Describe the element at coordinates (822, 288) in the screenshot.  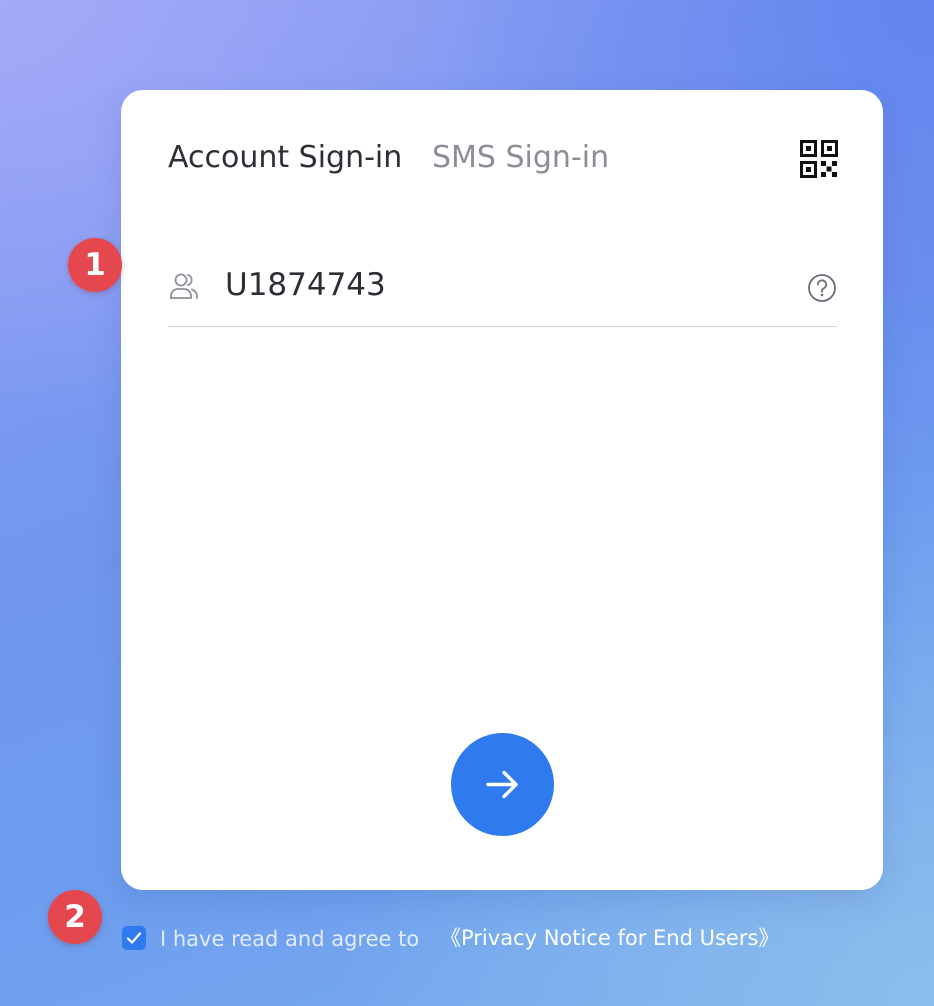
I see `help-icon` at that location.